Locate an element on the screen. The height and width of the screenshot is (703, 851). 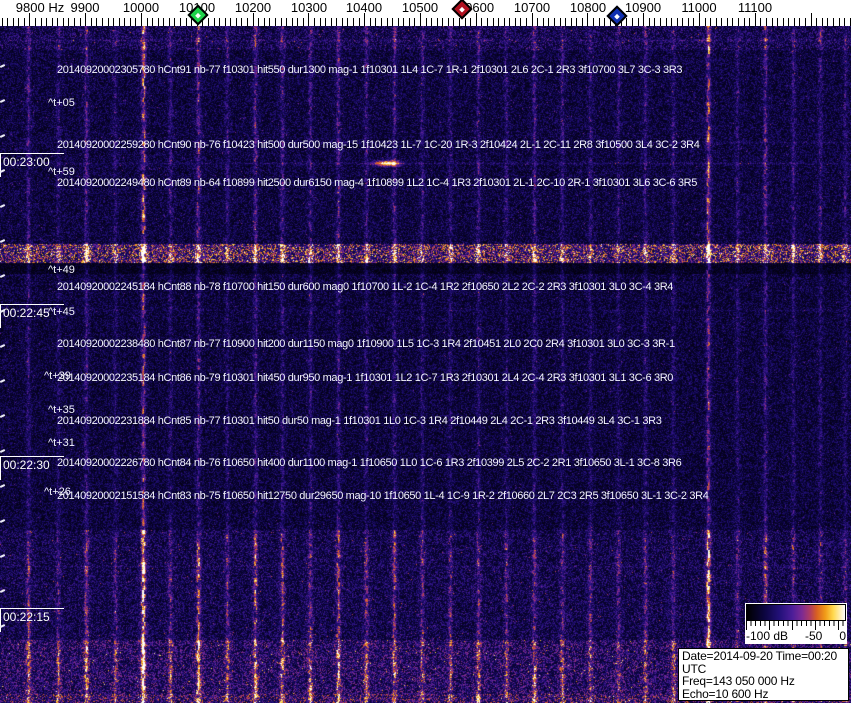
axis-frequency-label: 10900 is located at coordinates (643, 7).